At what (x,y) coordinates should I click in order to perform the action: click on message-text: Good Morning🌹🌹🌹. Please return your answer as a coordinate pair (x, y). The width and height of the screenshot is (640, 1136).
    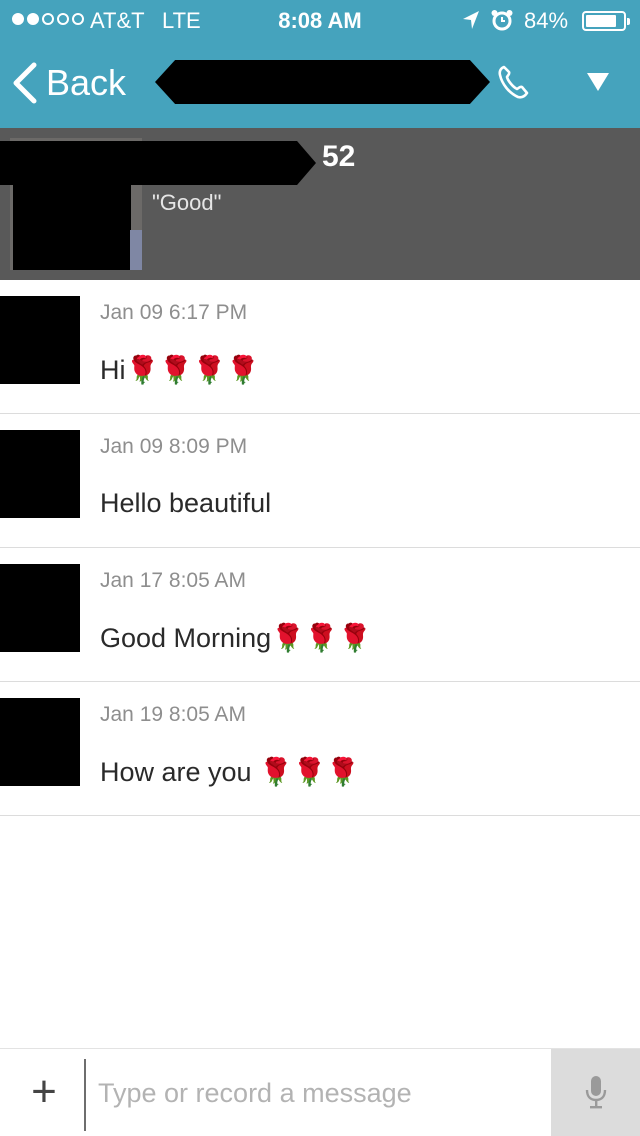
    Looking at the image, I should click on (236, 638).